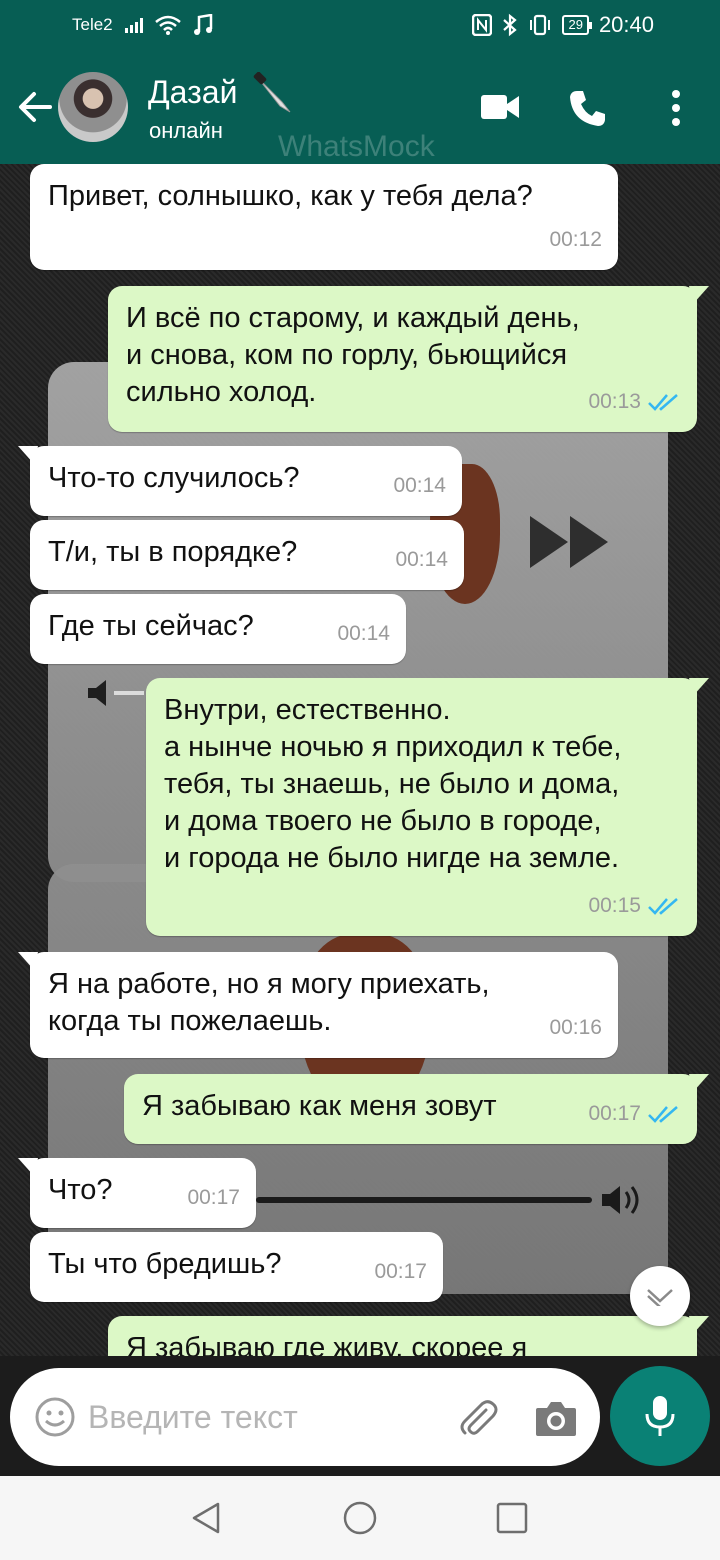  I want to click on speaker-icon, so click(116, 693).